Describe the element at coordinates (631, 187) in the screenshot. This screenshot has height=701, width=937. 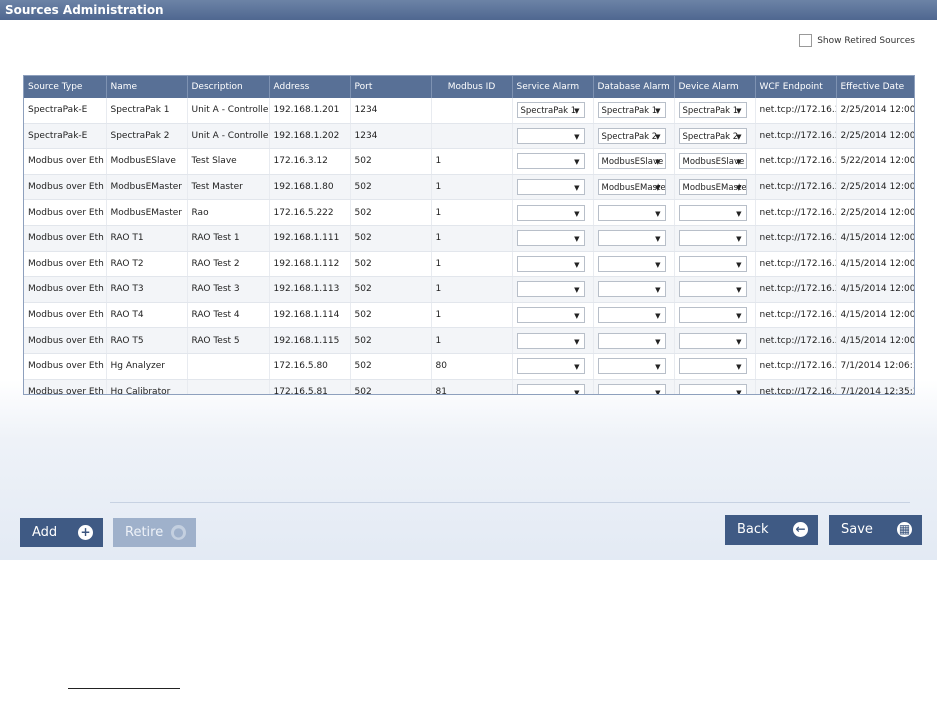
I see `db-alarm-dropdown: ModbusEMaster ▼` at that location.